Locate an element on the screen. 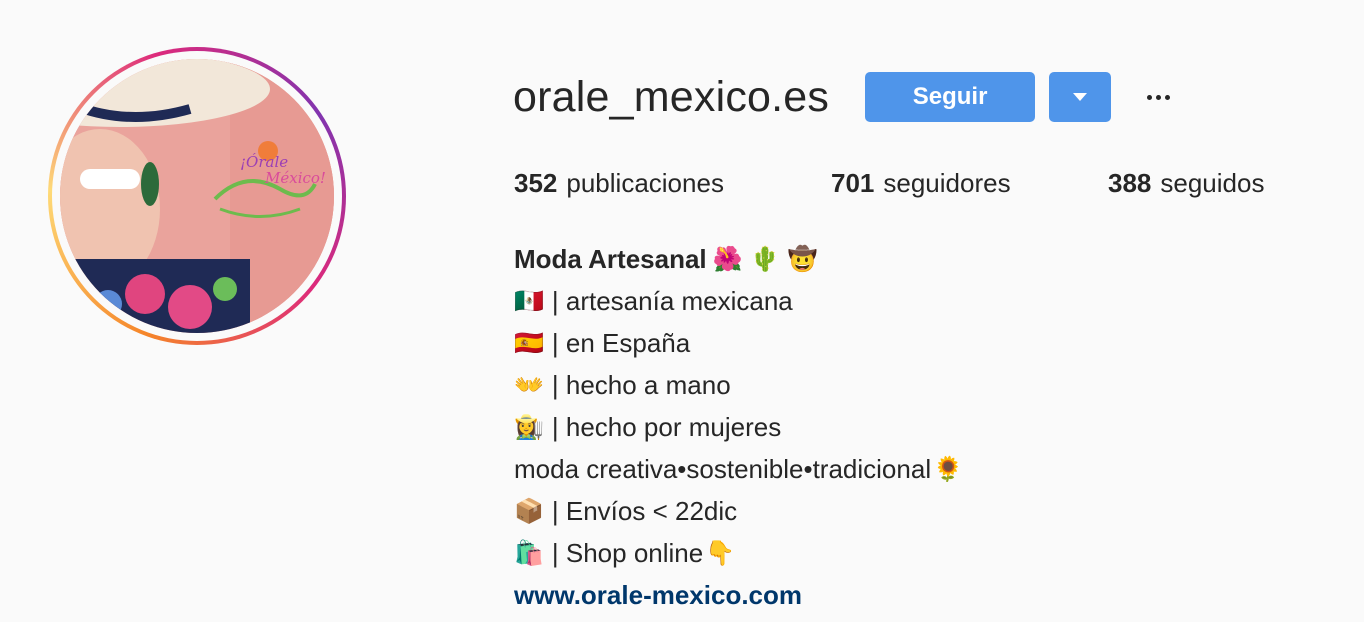 Image resolution: width=1364 pixels, height=622 pixels. bio-line: 👩‍🌾 | hecho por mujeres is located at coordinates (924, 427).